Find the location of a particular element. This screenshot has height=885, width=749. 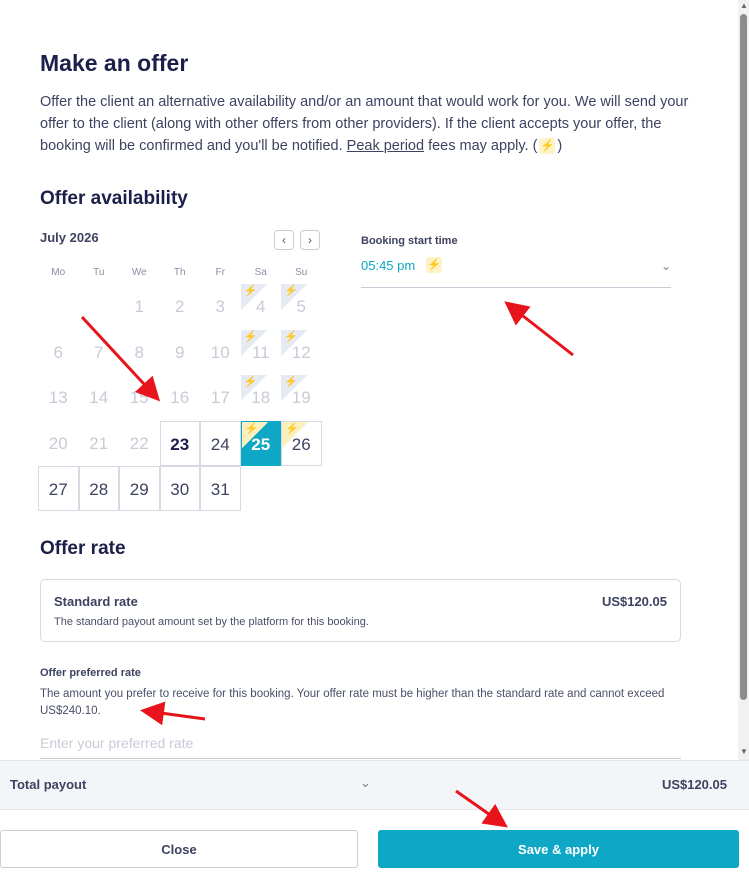

calendar-day-number: 29 is located at coordinates (139, 489).